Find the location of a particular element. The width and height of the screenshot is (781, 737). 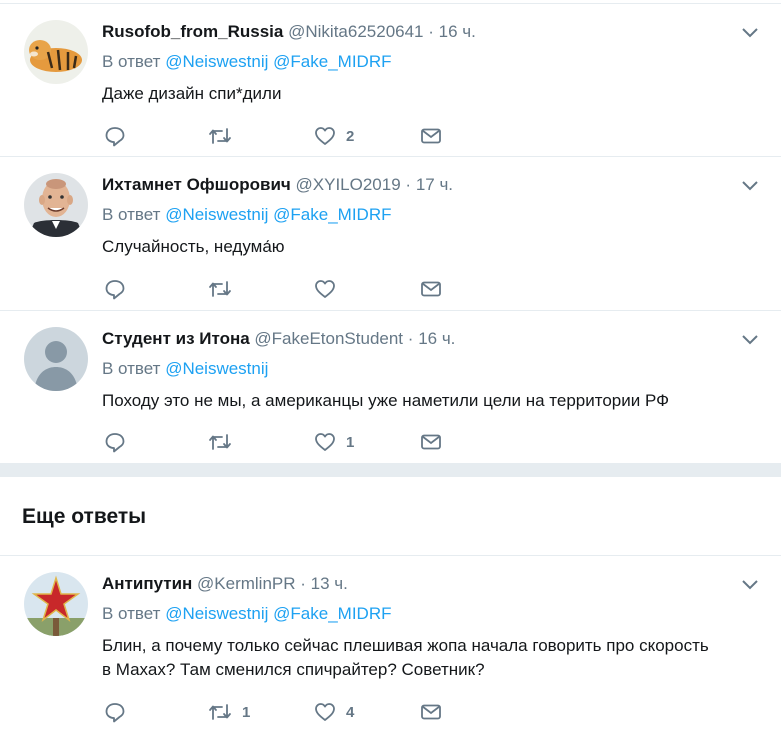

like-button: 1 is located at coordinates (334, 442).